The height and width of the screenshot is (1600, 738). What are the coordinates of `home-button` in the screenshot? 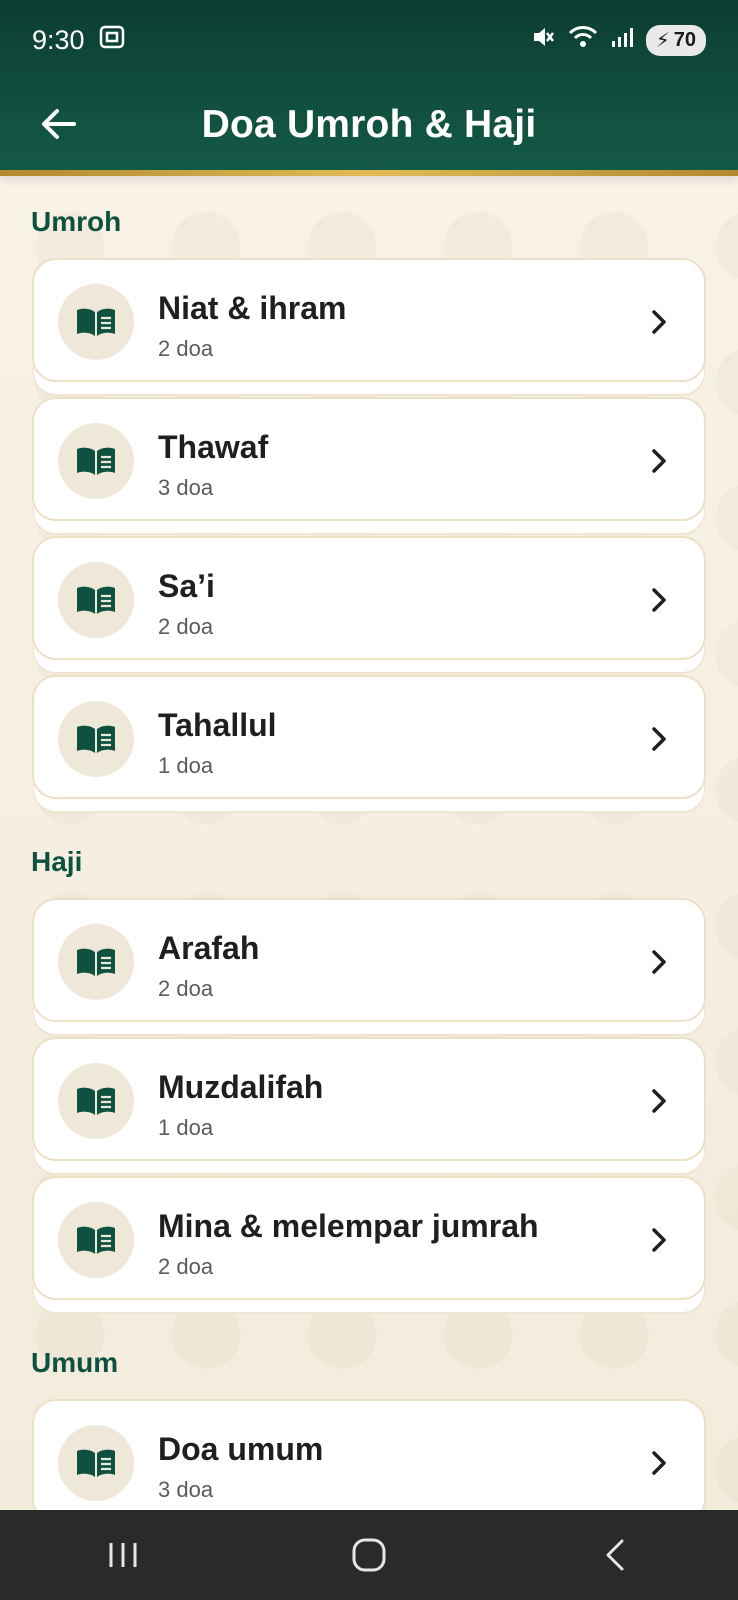 It's located at (369, 1555).